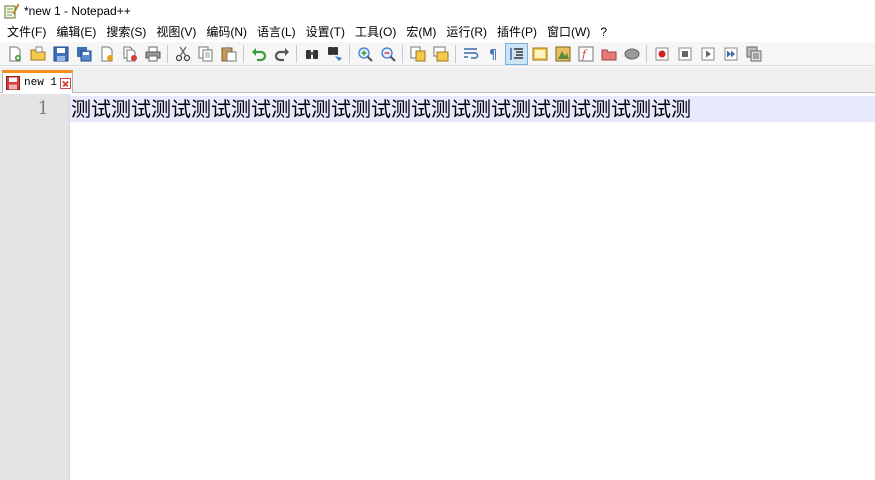 This screenshot has width=875, height=480. I want to click on menu-window: 窗口(W), so click(568, 32).